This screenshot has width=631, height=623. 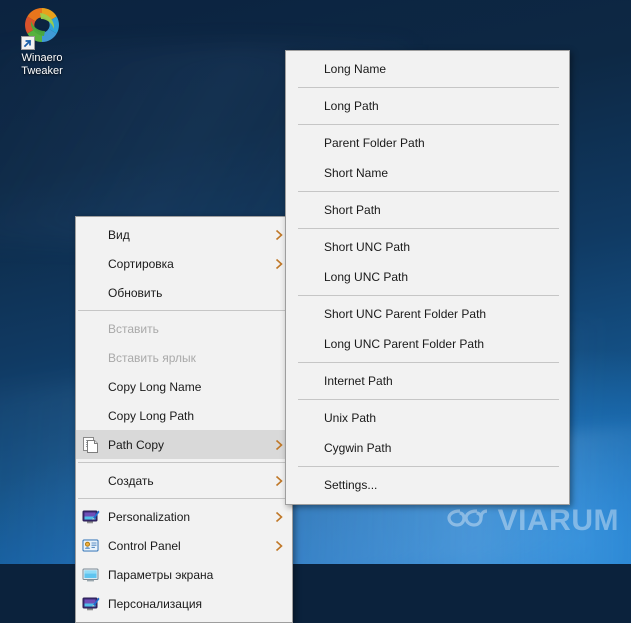 I want to click on submenu-item-label: Unix Path, so click(x=350, y=418).